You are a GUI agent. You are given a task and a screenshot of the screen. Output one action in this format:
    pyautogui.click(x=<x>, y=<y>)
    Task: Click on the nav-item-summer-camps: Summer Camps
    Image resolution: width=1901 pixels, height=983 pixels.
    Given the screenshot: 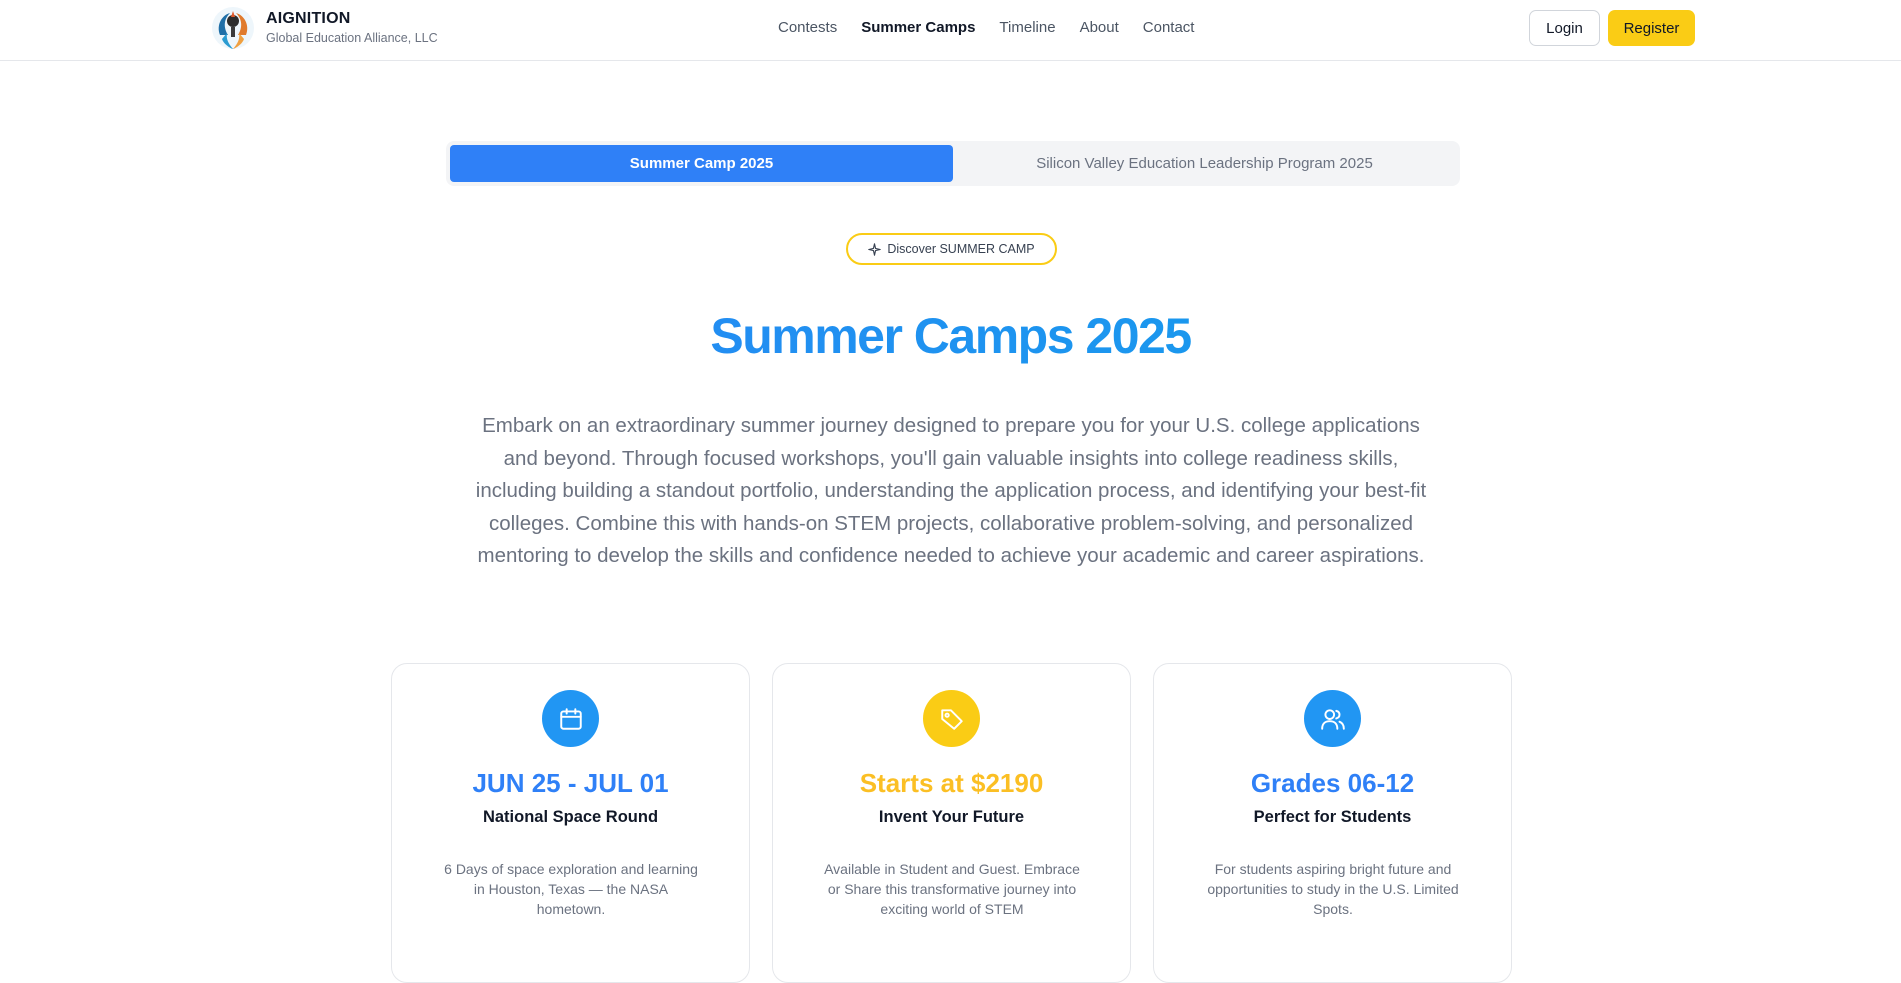 What is the action you would take?
    pyautogui.click(x=918, y=28)
    